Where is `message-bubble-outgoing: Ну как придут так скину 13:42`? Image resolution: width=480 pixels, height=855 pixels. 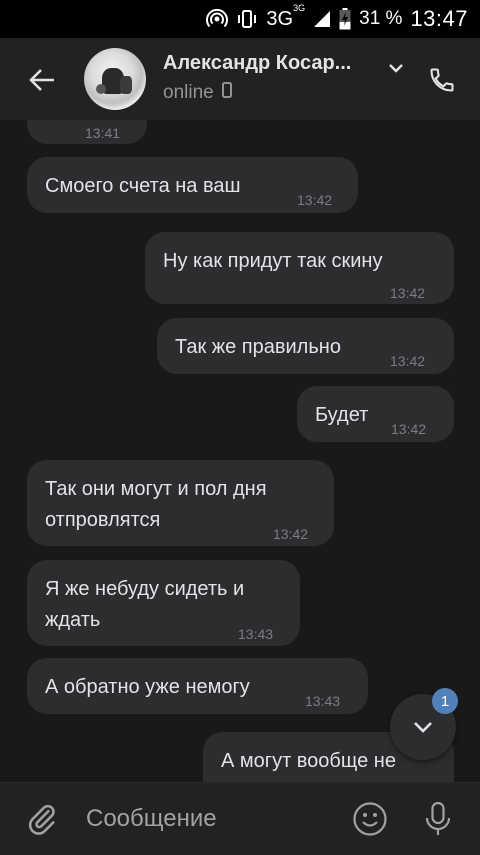 message-bubble-outgoing: Ну как придут так скину 13:42 is located at coordinates (299, 268).